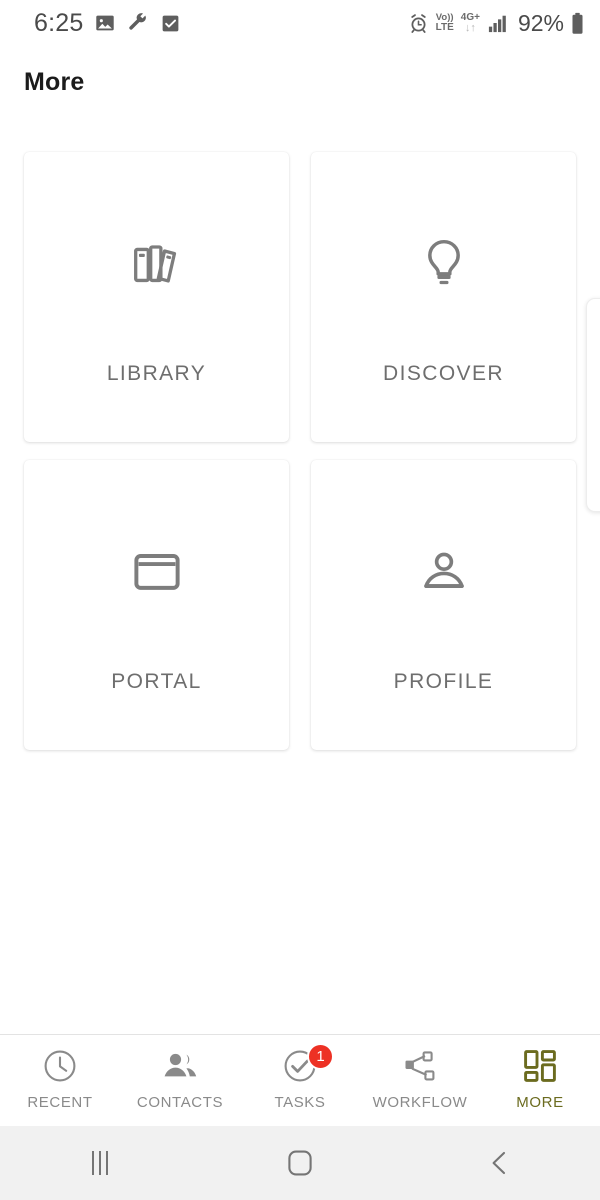 The height and width of the screenshot is (1200, 600). What do you see at coordinates (540, 1102) in the screenshot?
I see `tab-more-label: MORE` at bounding box center [540, 1102].